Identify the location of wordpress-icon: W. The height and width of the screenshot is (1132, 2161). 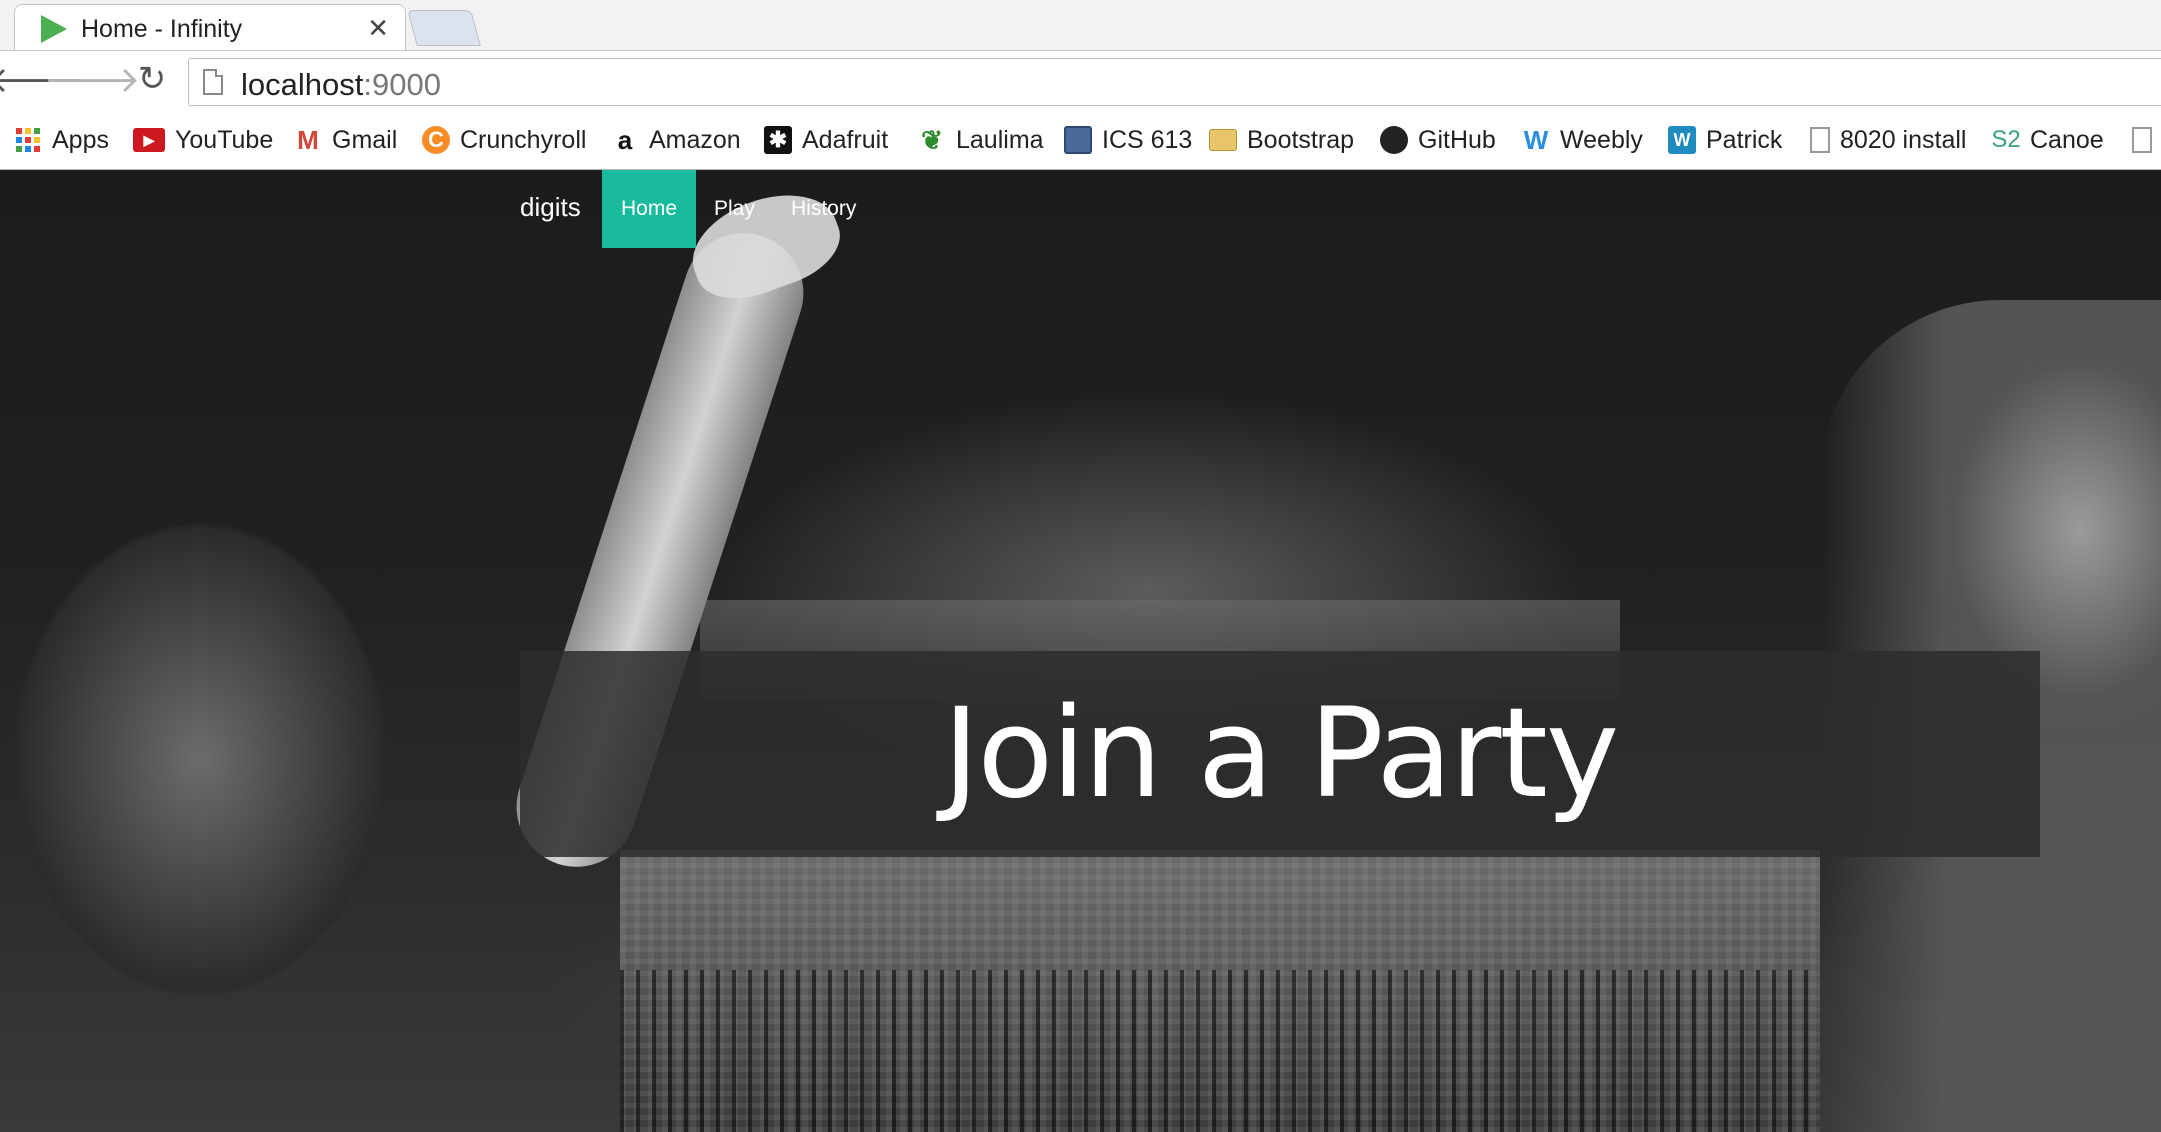
(1682, 140).